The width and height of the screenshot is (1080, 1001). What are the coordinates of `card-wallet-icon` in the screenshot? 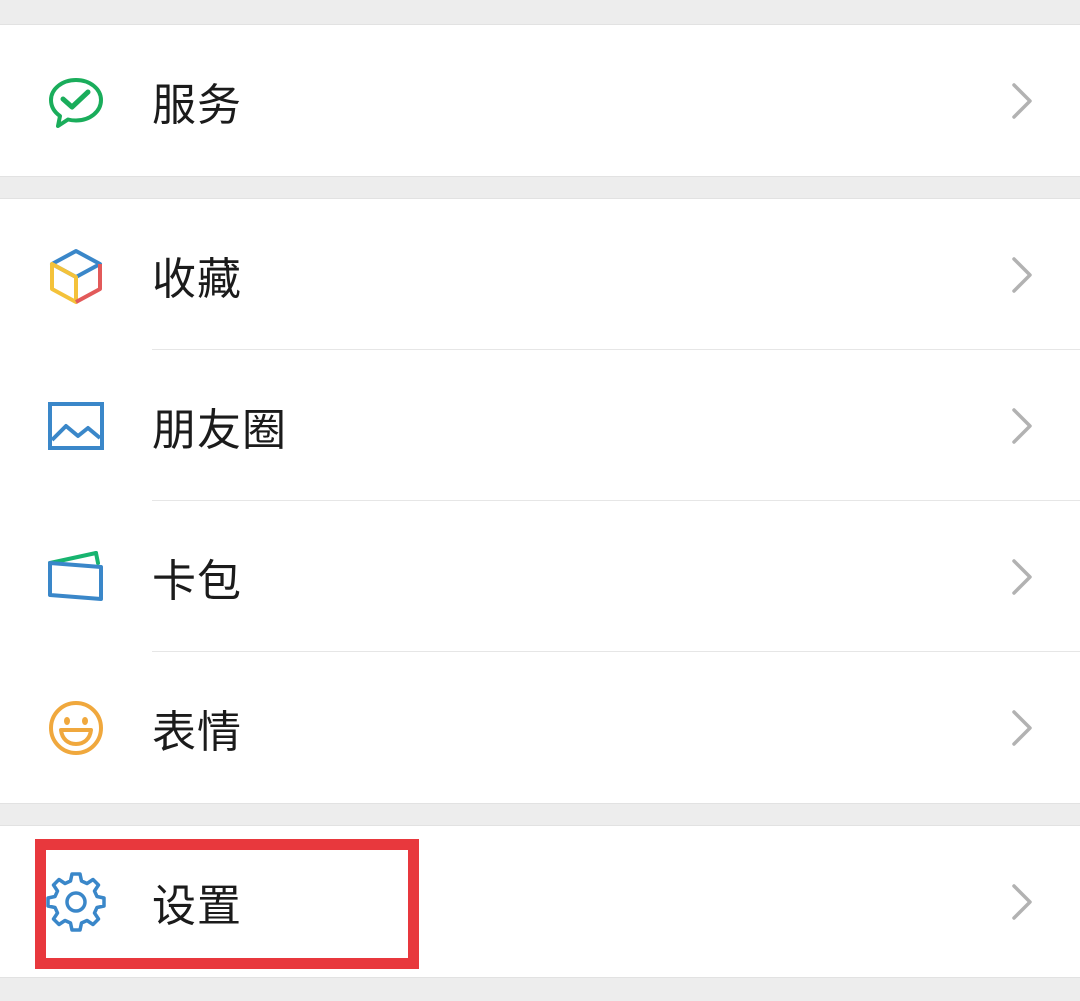 It's located at (76, 577).